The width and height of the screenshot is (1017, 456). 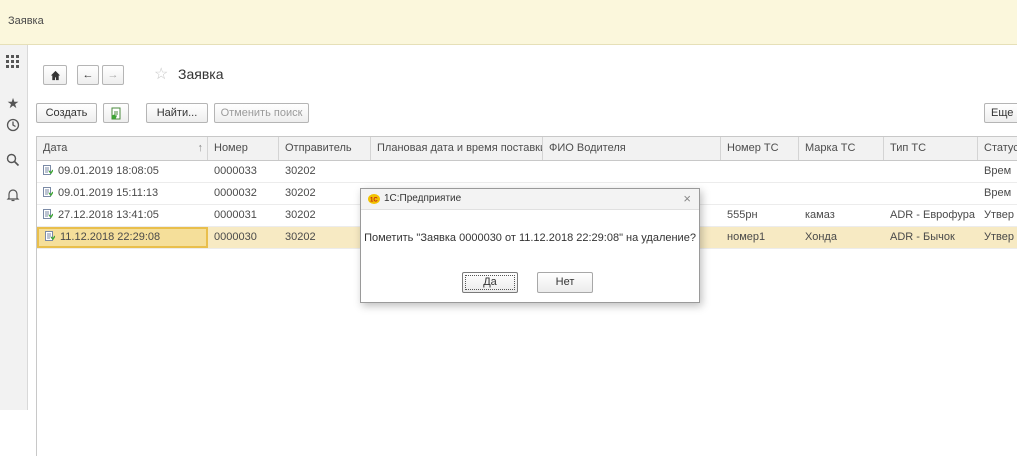 I want to click on create-button: Создать, so click(x=66, y=113).